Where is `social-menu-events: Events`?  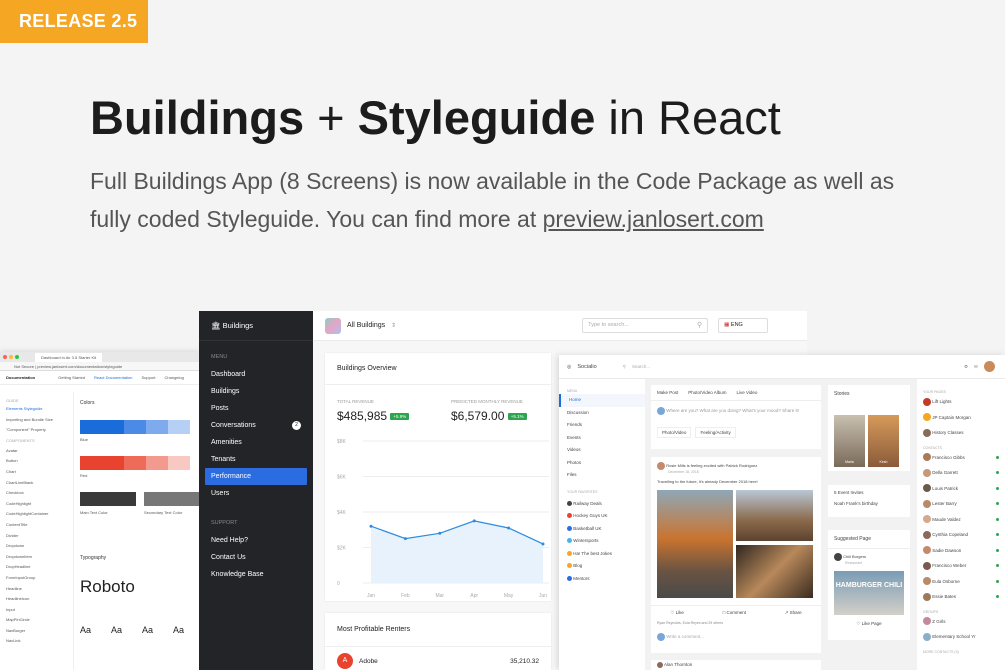 social-menu-events: Events is located at coordinates (602, 438).